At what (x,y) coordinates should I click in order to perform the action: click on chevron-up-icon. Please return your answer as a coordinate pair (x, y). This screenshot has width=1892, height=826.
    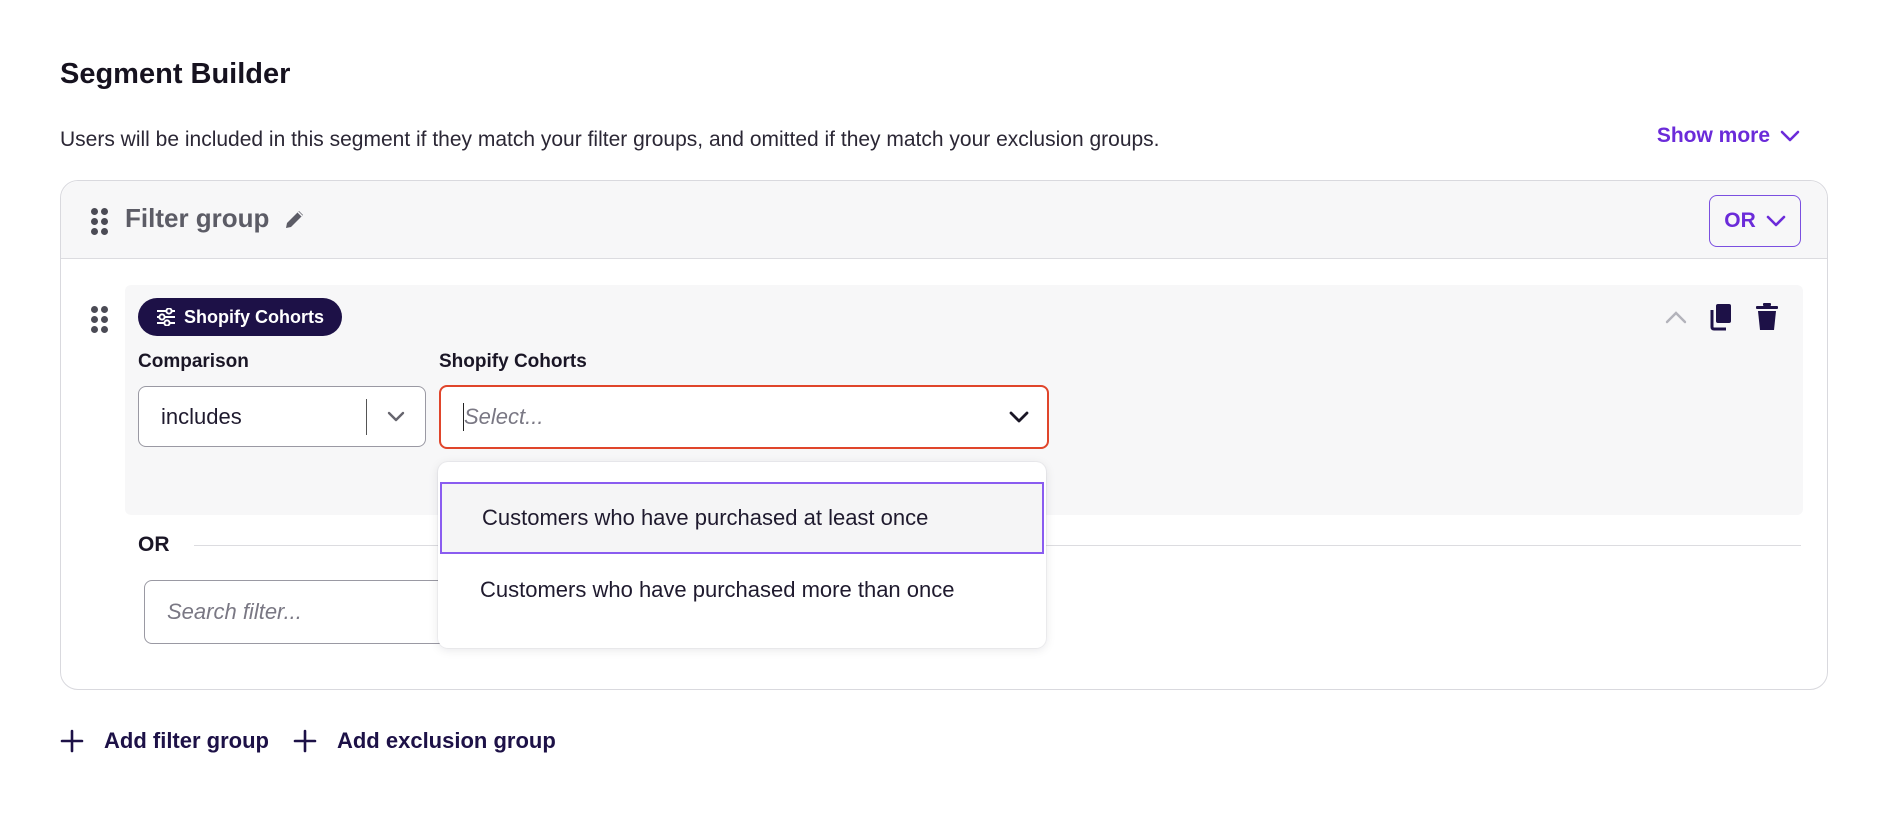
    Looking at the image, I should click on (1676, 317).